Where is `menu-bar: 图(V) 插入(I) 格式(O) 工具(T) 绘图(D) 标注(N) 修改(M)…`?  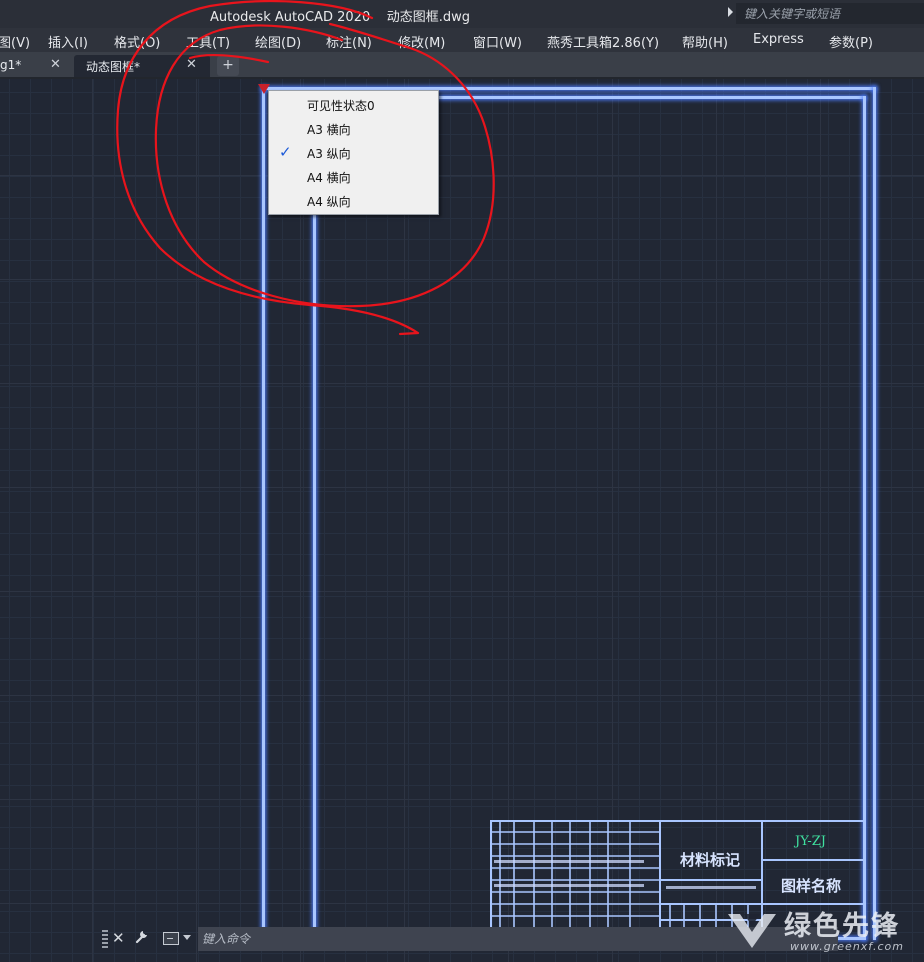
menu-bar: 图(V) 插入(I) 格式(O) 工具(T) 绘图(D) 标注(N) 修改(M)… is located at coordinates (462, 40).